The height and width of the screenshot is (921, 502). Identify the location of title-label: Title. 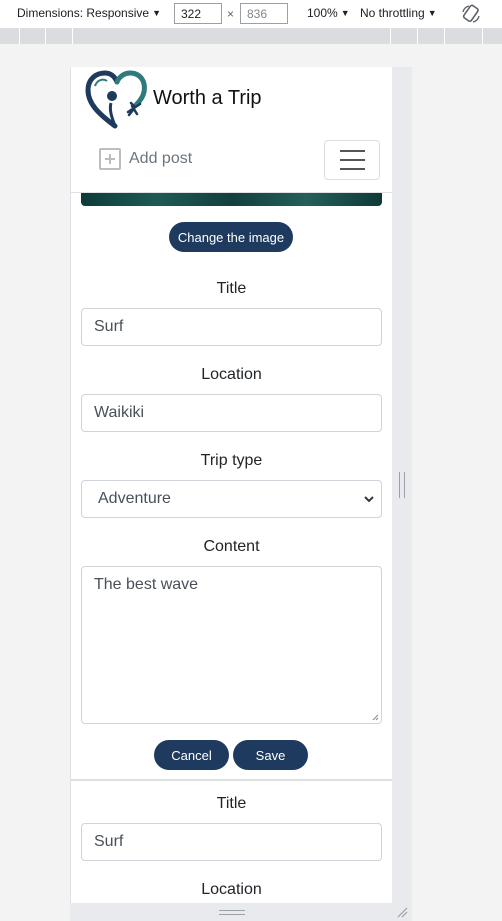
(231, 288).